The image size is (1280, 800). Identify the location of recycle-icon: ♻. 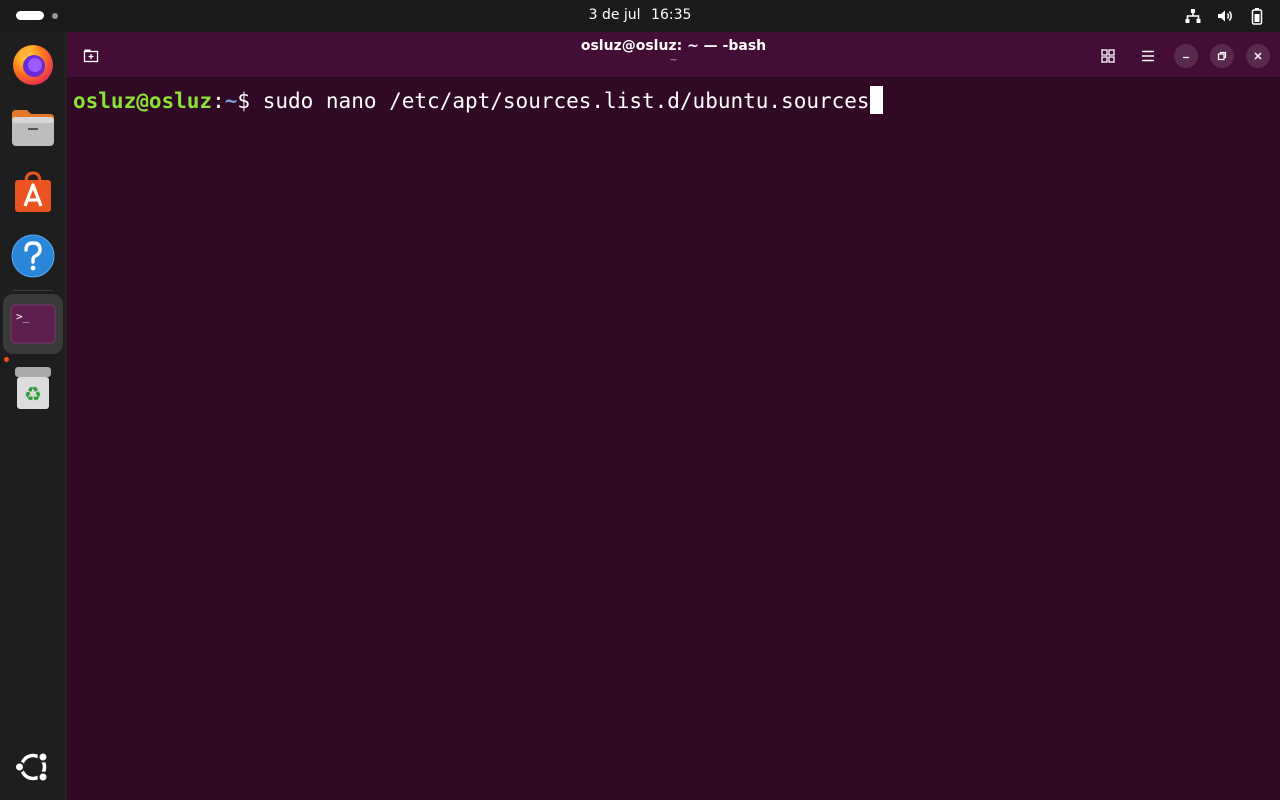
(33, 394).